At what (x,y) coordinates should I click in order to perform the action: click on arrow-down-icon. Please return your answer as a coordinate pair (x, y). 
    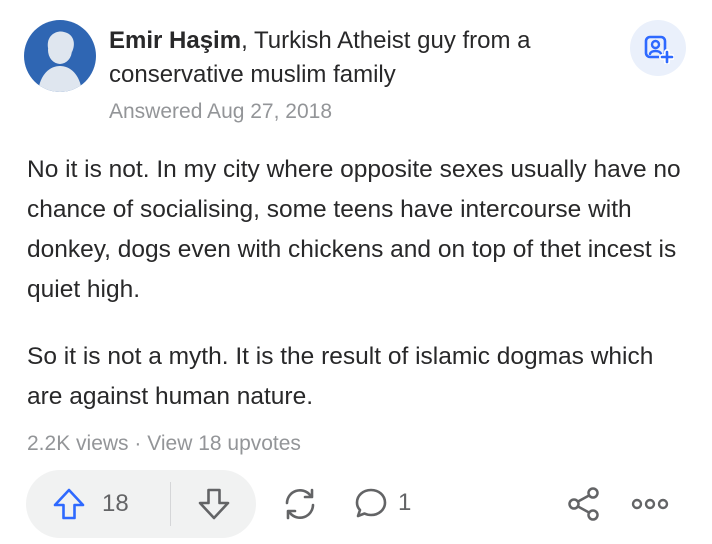
    Looking at the image, I should click on (213, 504).